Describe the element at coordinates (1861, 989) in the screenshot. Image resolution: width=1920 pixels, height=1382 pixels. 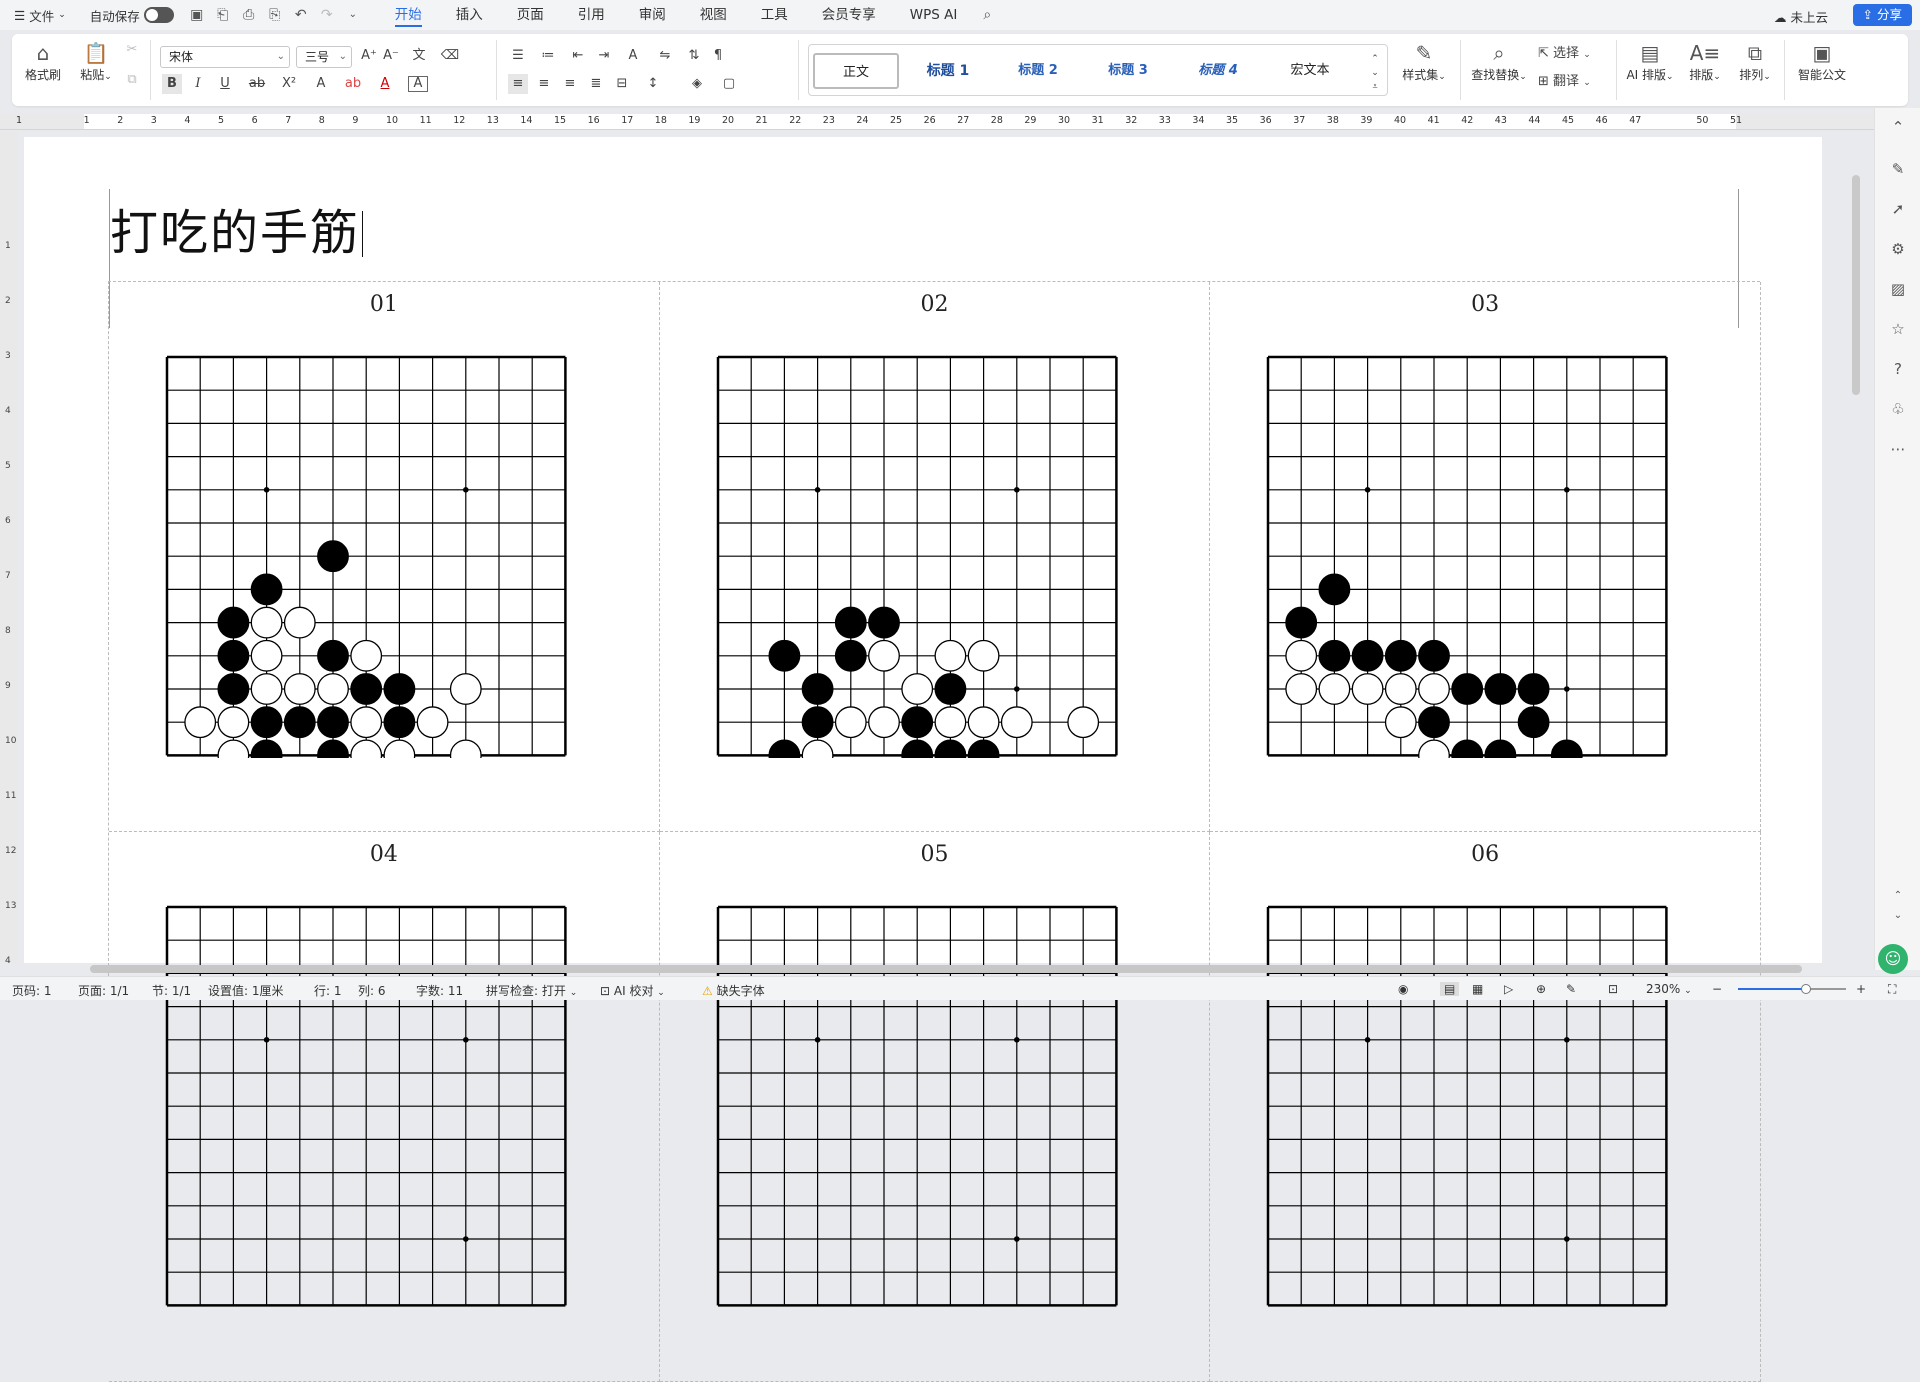
I see `zoom-in-icon: +` at that location.